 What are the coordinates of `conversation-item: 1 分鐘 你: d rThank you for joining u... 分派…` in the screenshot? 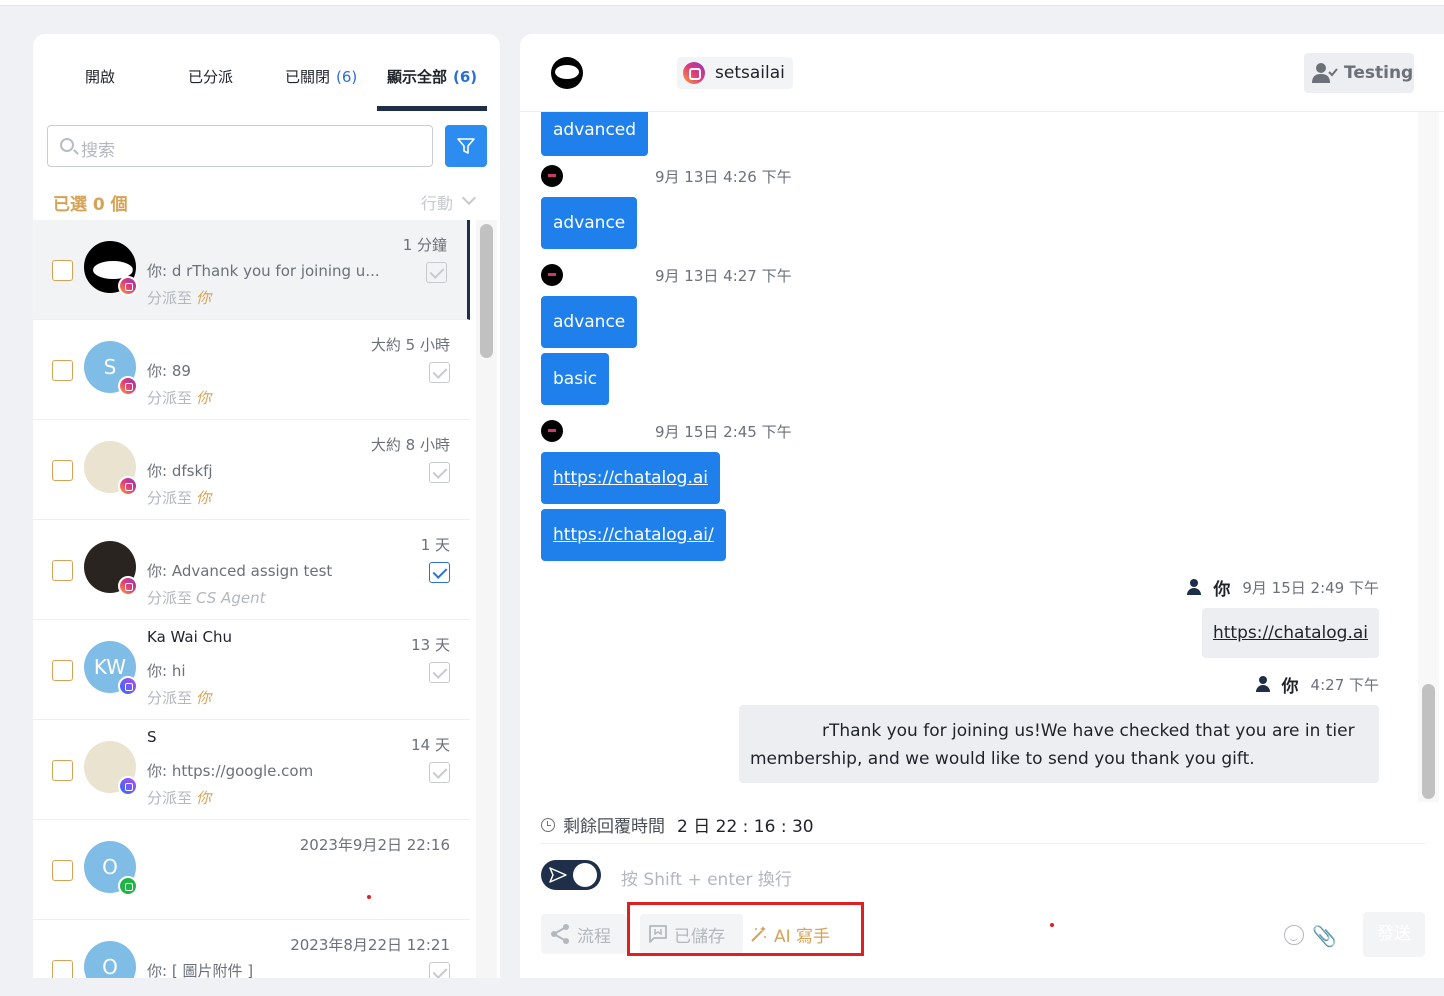 It's located at (251, 270).